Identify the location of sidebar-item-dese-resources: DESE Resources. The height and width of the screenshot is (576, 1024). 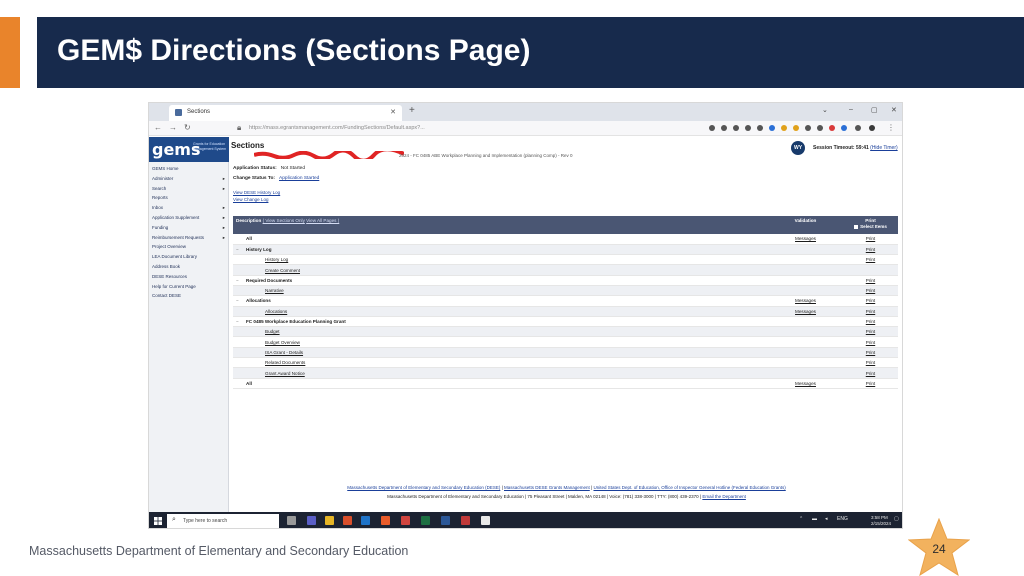
(188, 279).